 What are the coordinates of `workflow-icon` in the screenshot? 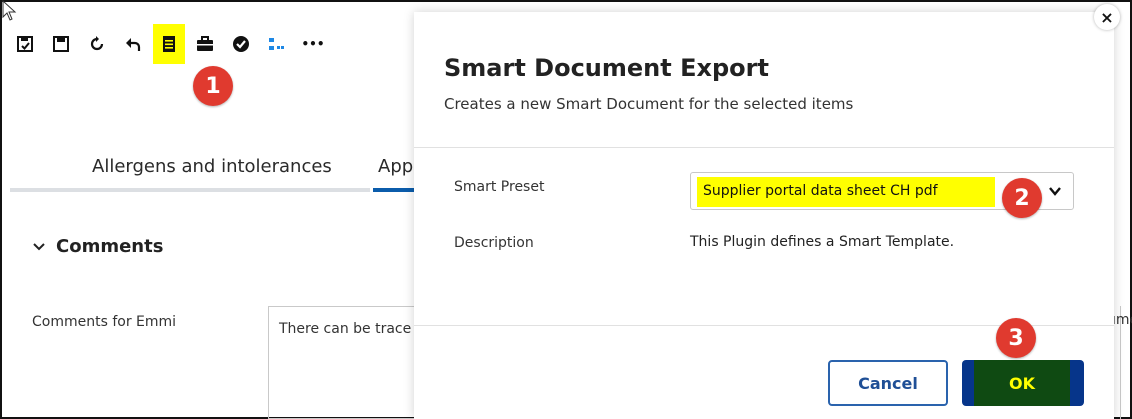 It's located at (277, 44).